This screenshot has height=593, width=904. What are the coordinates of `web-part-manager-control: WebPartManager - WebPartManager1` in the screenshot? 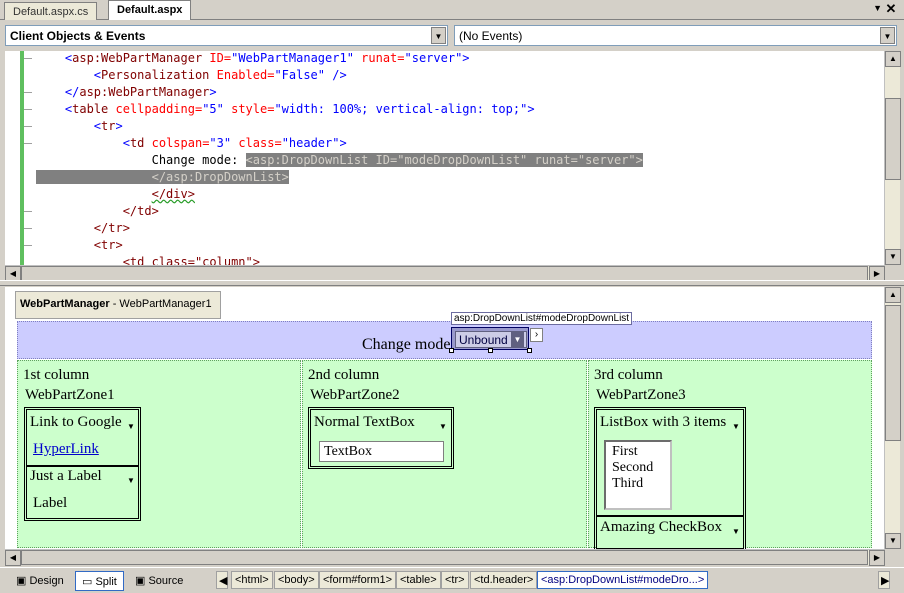 It's located at (118, 305).